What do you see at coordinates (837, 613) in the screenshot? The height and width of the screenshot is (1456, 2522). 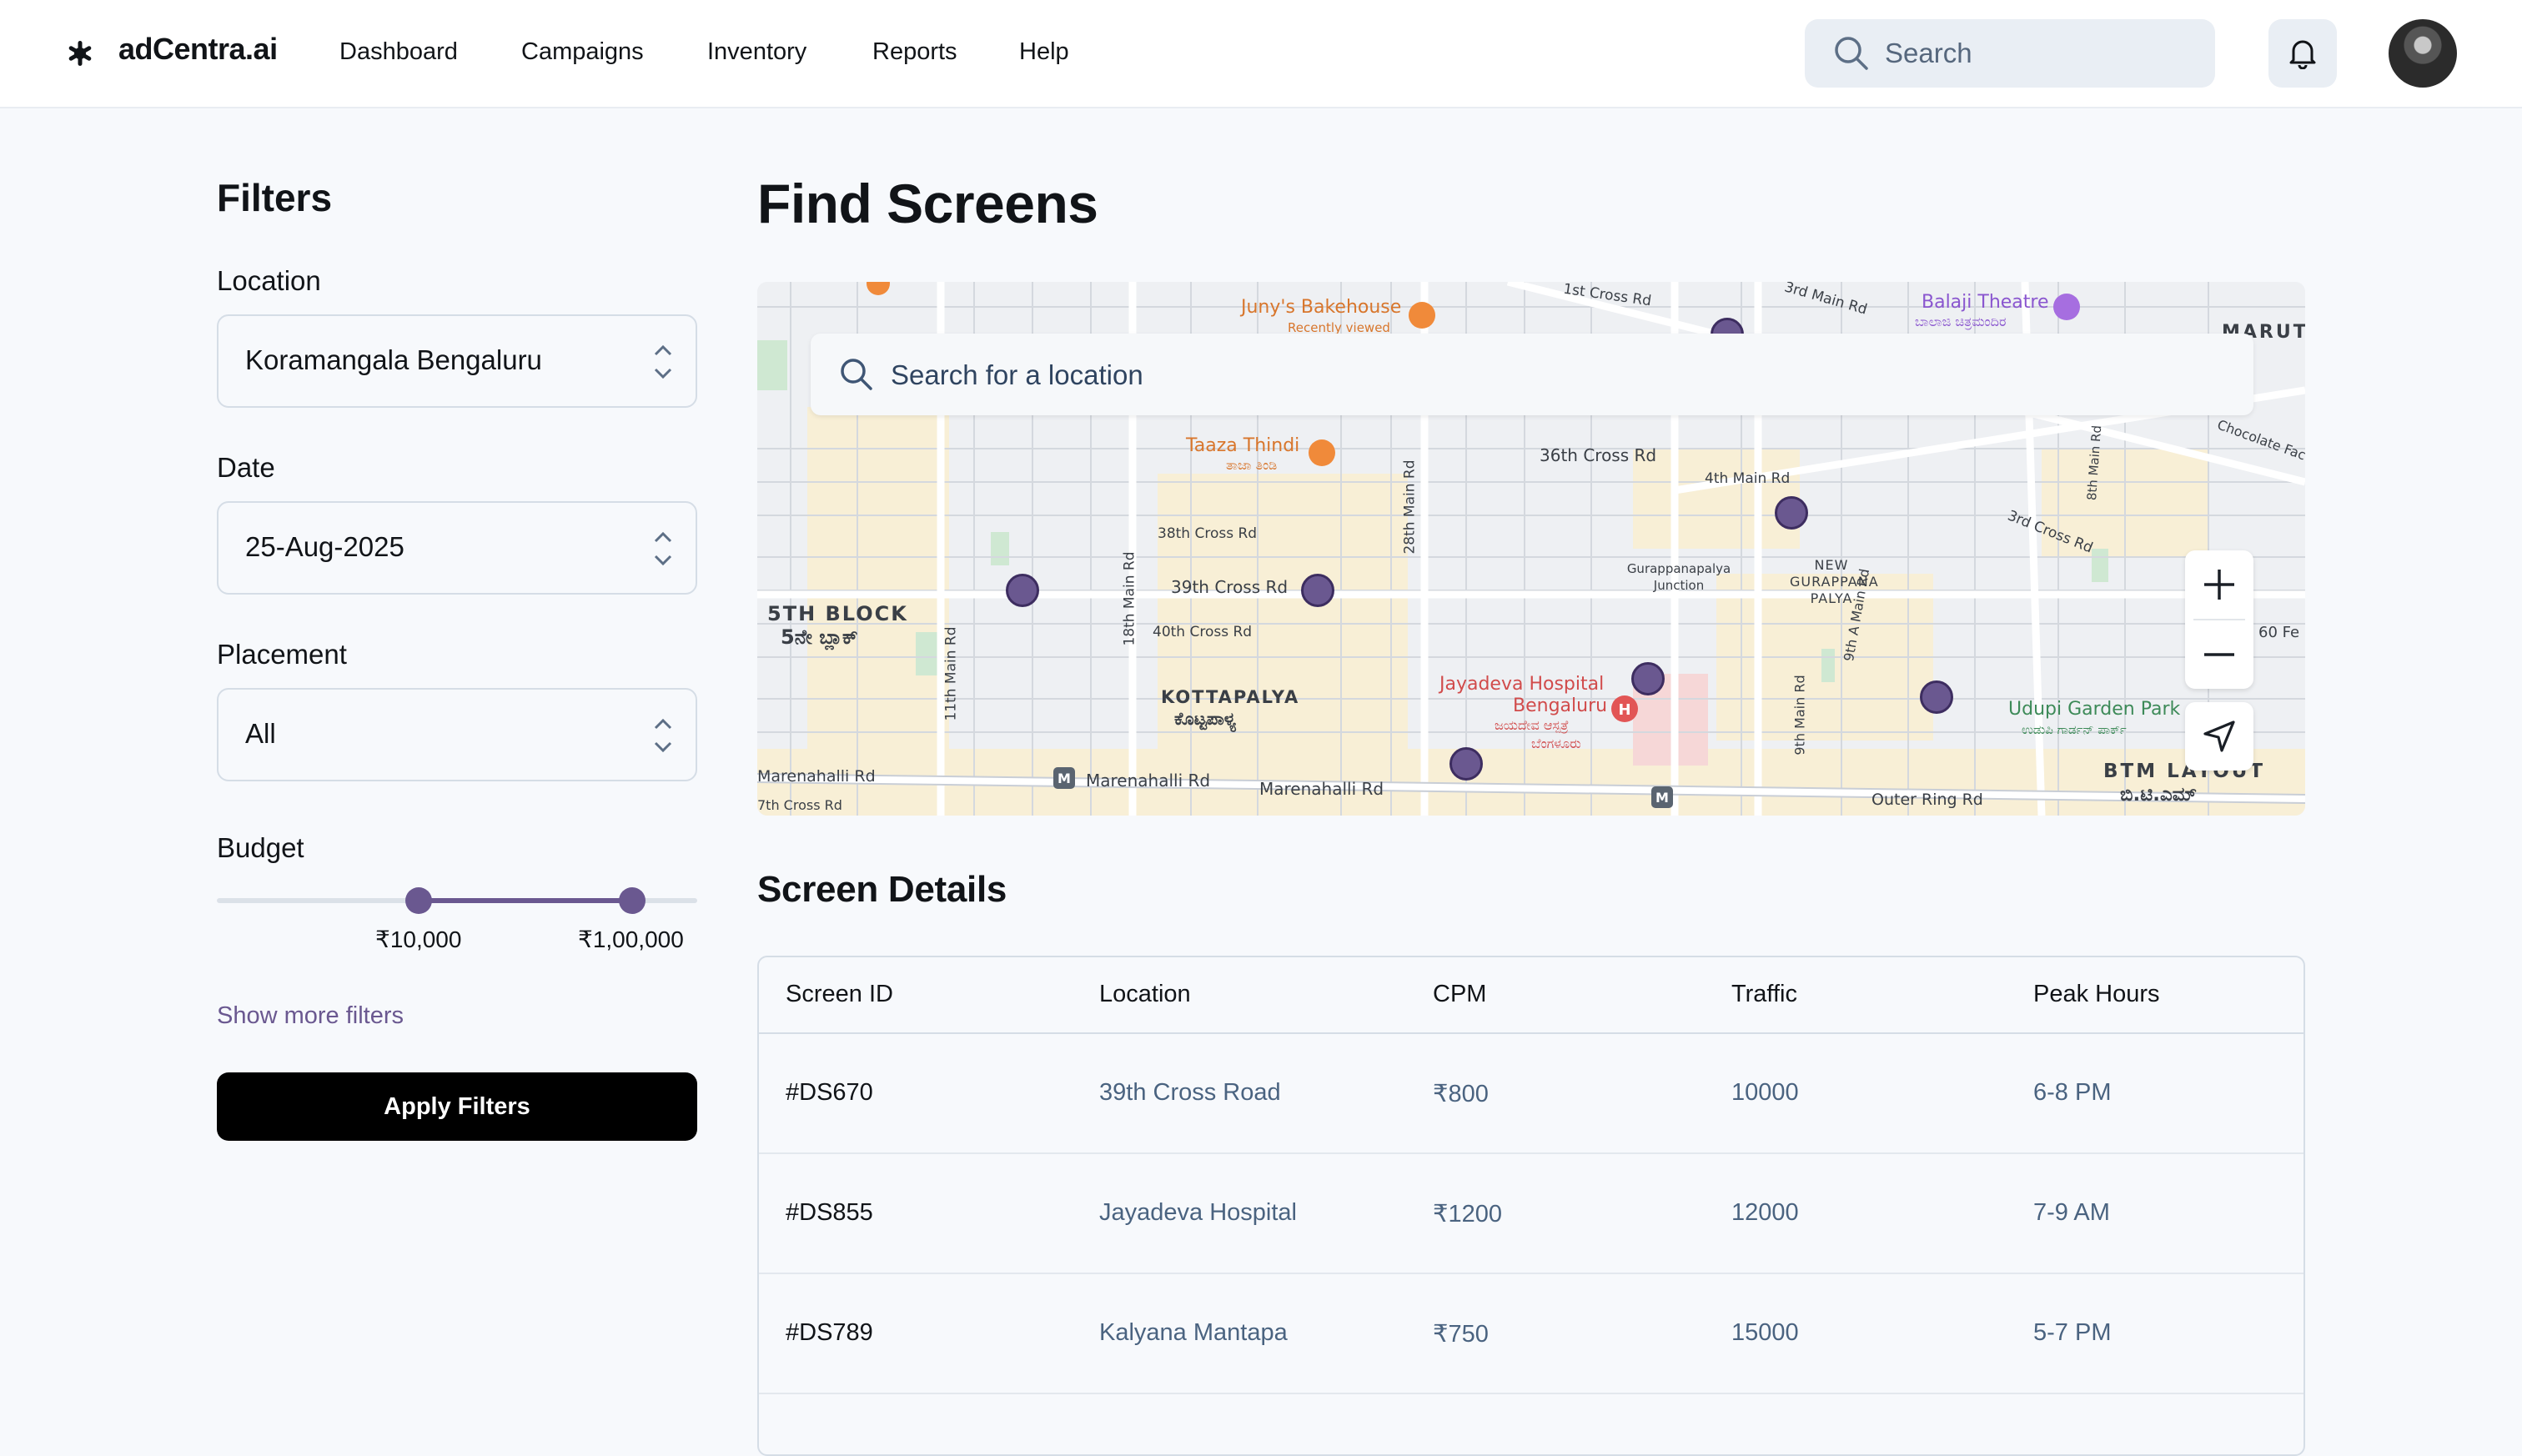 I see `map-label-5th-block: 5TH BLOCK` at bounding box center [837, 613].